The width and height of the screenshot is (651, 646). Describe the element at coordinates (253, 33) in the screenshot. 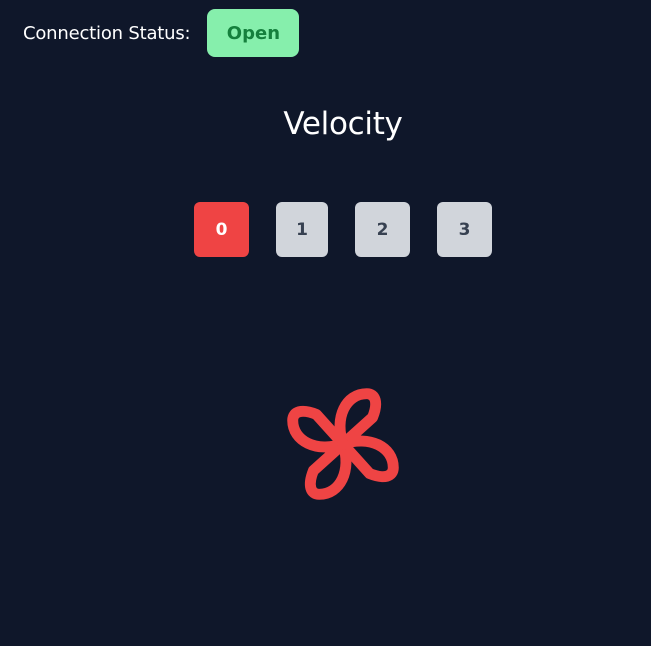

I see `status-badge: Open` at that location.